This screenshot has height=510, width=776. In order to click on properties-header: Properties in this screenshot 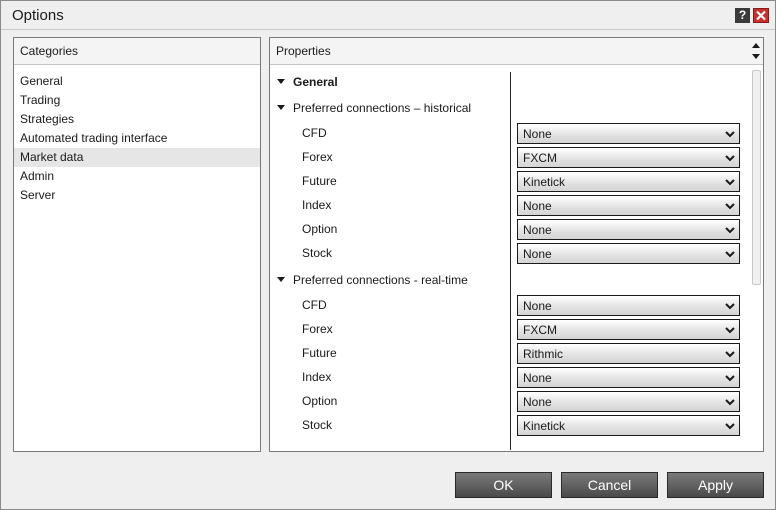, I will do `click(516, 51)`.